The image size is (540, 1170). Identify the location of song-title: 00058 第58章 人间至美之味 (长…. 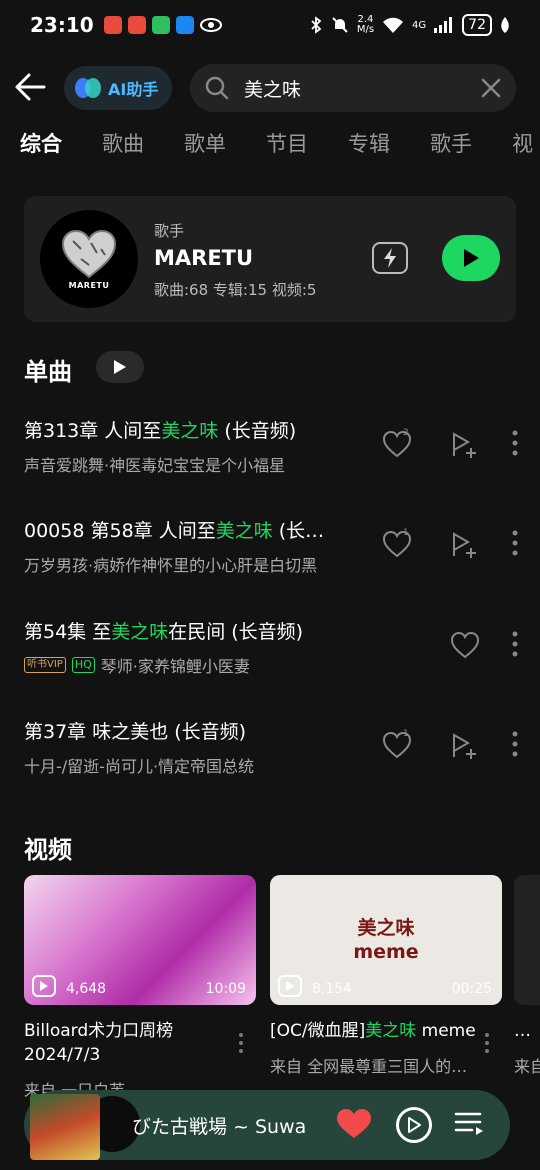
(174, 531).